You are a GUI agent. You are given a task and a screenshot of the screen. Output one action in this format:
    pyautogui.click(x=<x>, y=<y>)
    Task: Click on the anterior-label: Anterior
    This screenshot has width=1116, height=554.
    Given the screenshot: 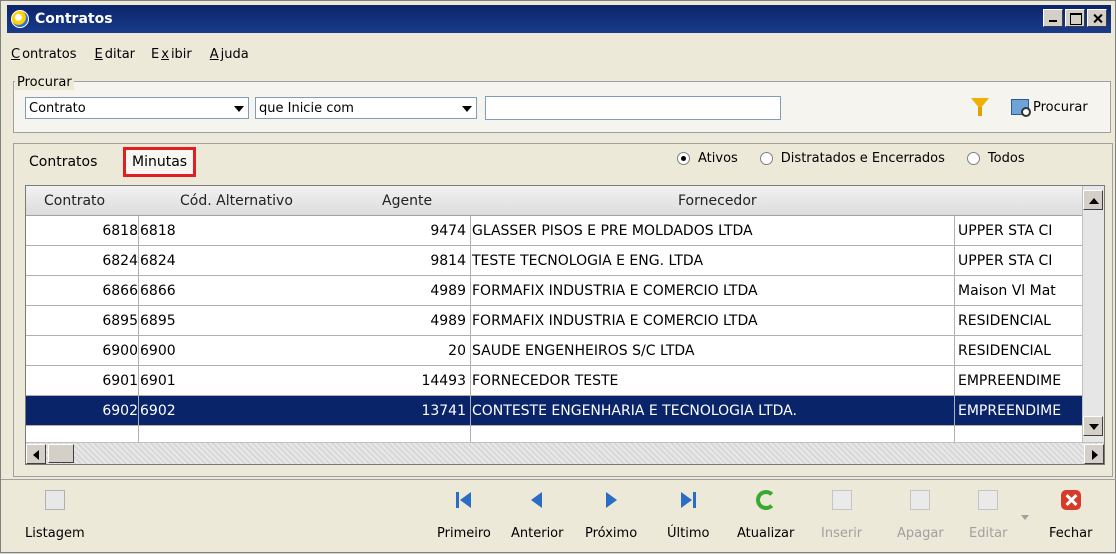 What is the action you would take?
    pyautogui.click(x=537, y=533)
    